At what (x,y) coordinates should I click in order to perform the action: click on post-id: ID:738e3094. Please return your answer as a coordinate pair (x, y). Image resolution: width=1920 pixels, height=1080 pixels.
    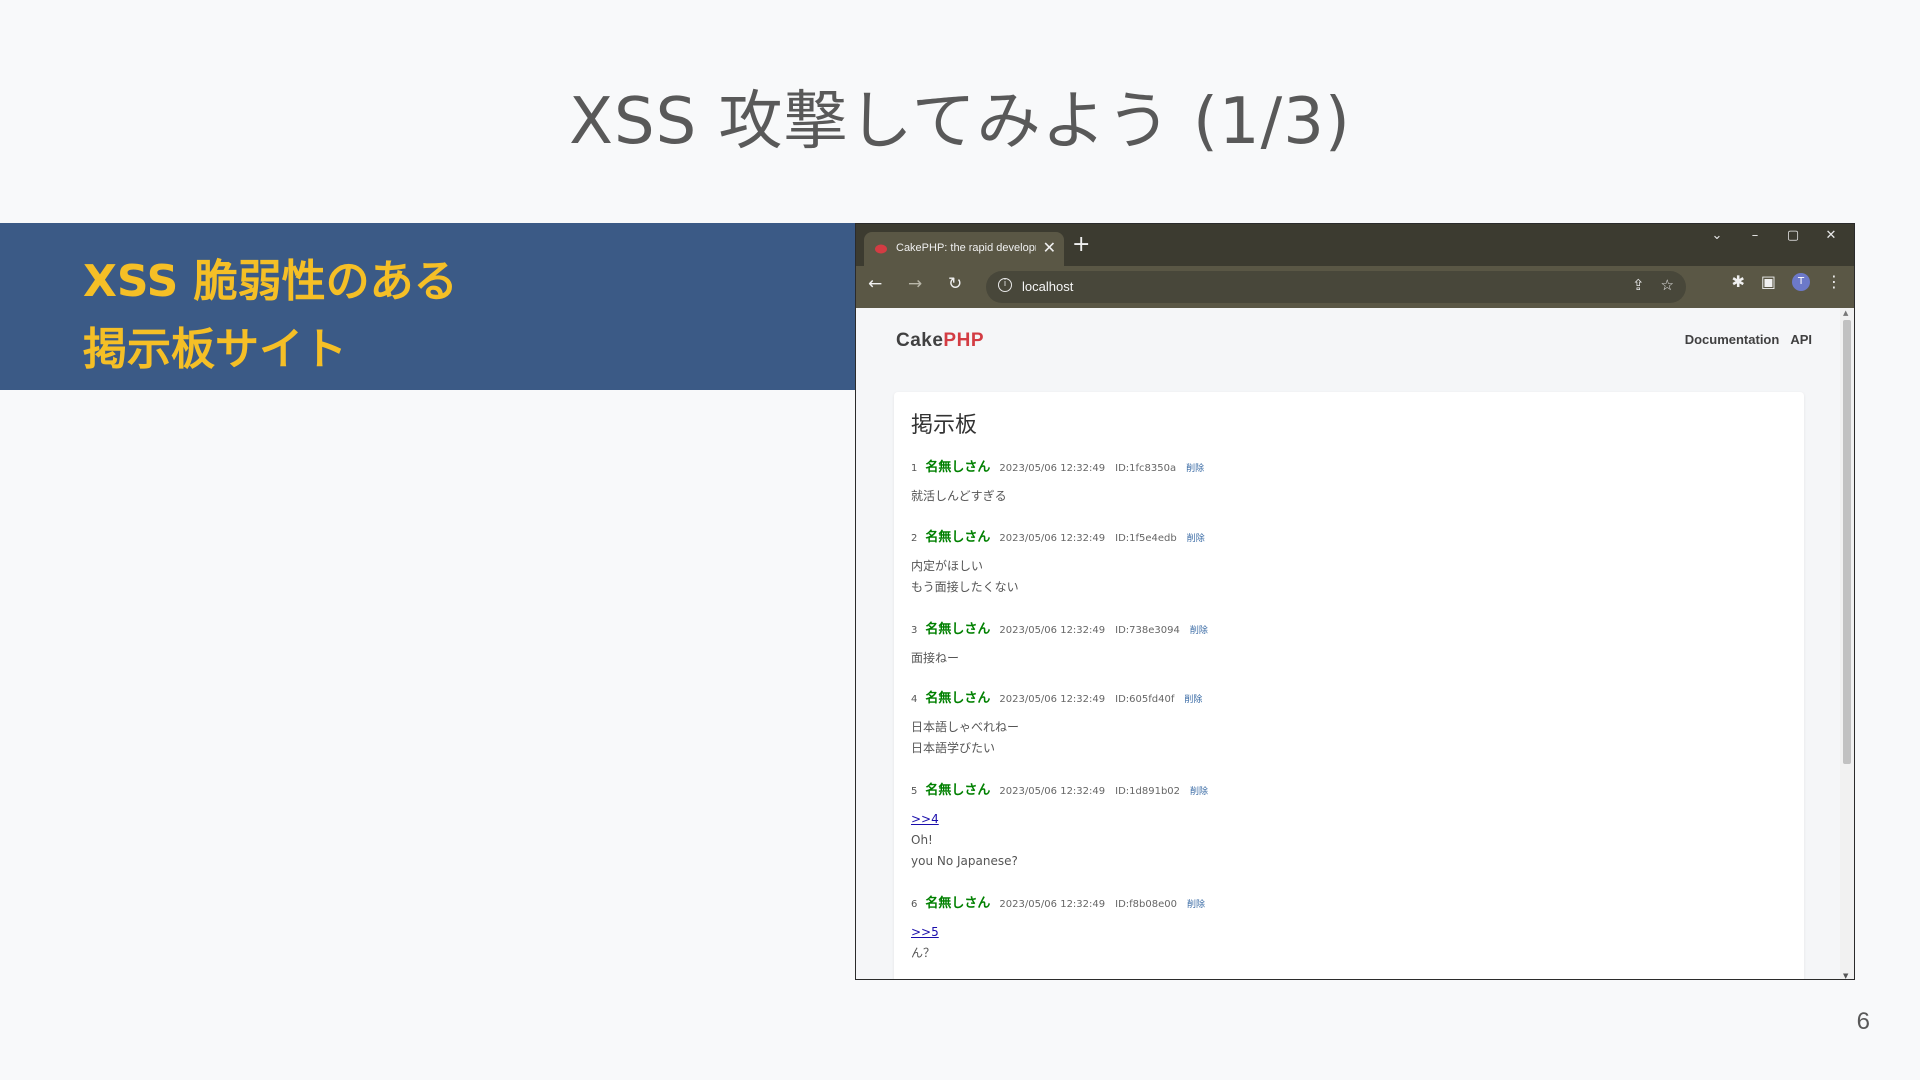
    Looking at the image, I should click on (1147, 630).